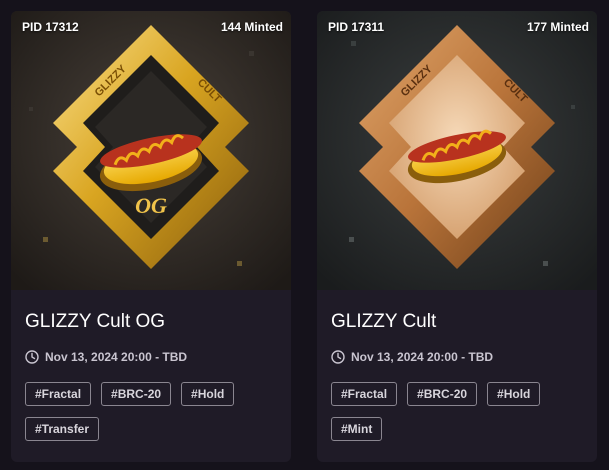  Describe the element at coordinates (383, 322) in the screenshot. I see `card-title: GLIZZY Cult` at that location.